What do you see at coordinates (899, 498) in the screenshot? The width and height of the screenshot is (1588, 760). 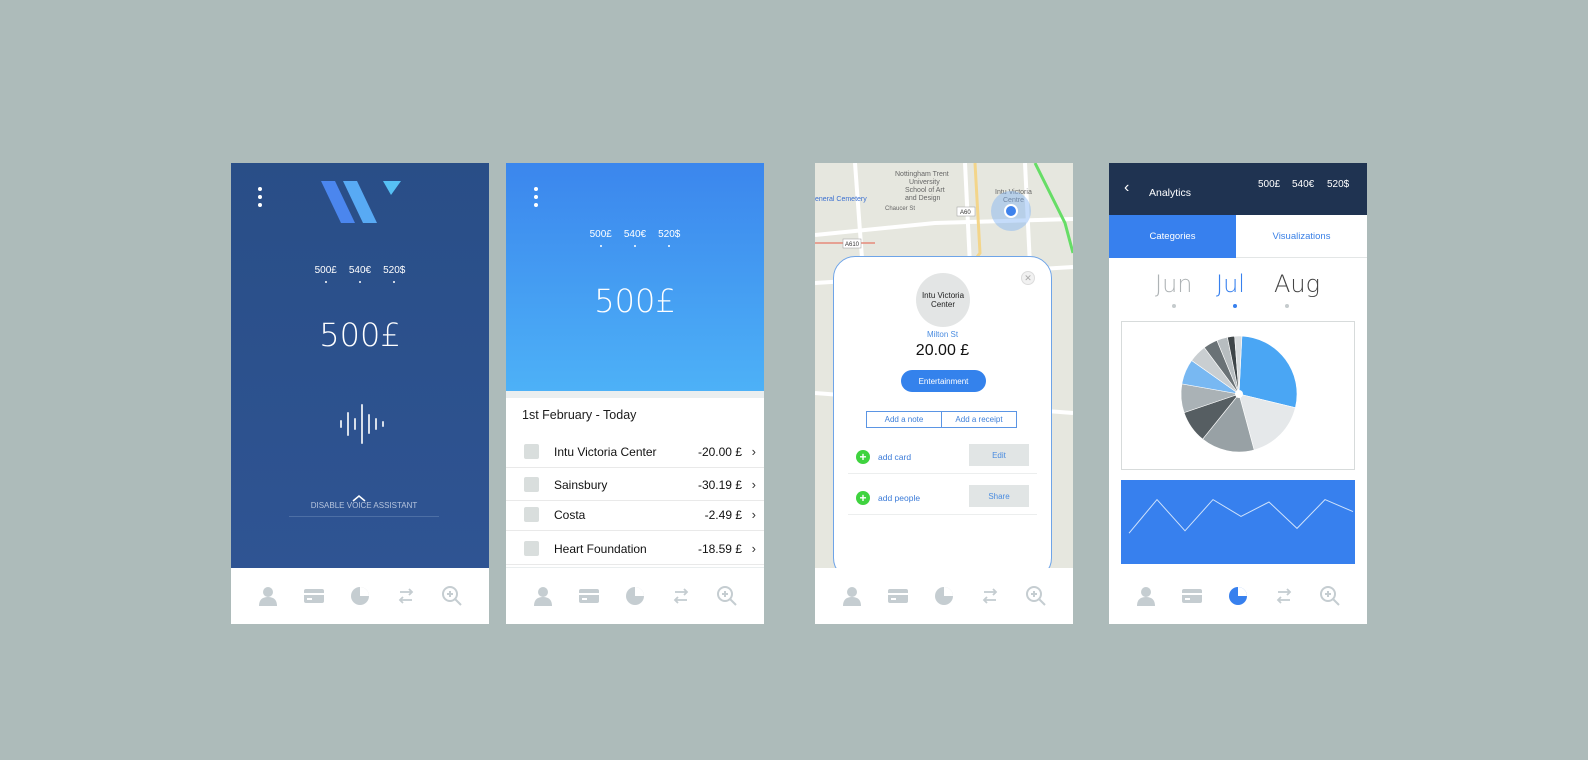 I see `add-people-link: add people` at bounding box center [899, 498].